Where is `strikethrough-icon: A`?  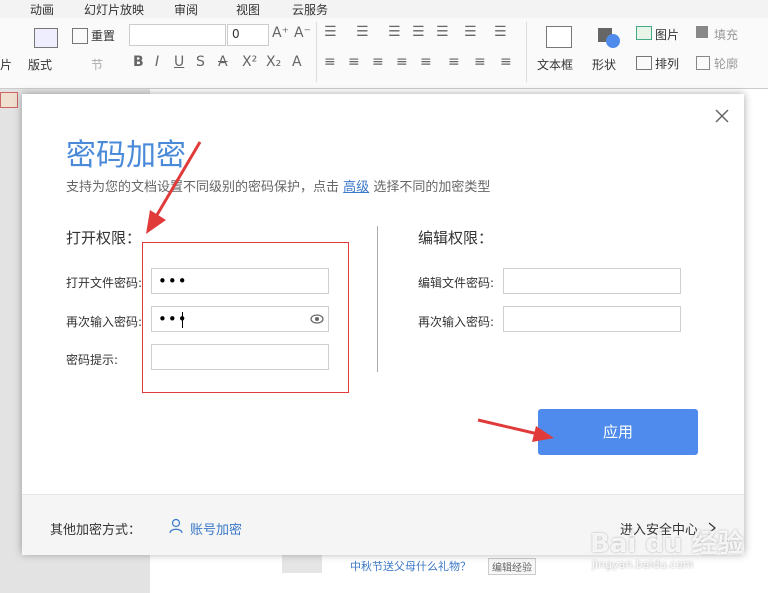
strikethrough-icon: A is located at coordinates (223, 62).